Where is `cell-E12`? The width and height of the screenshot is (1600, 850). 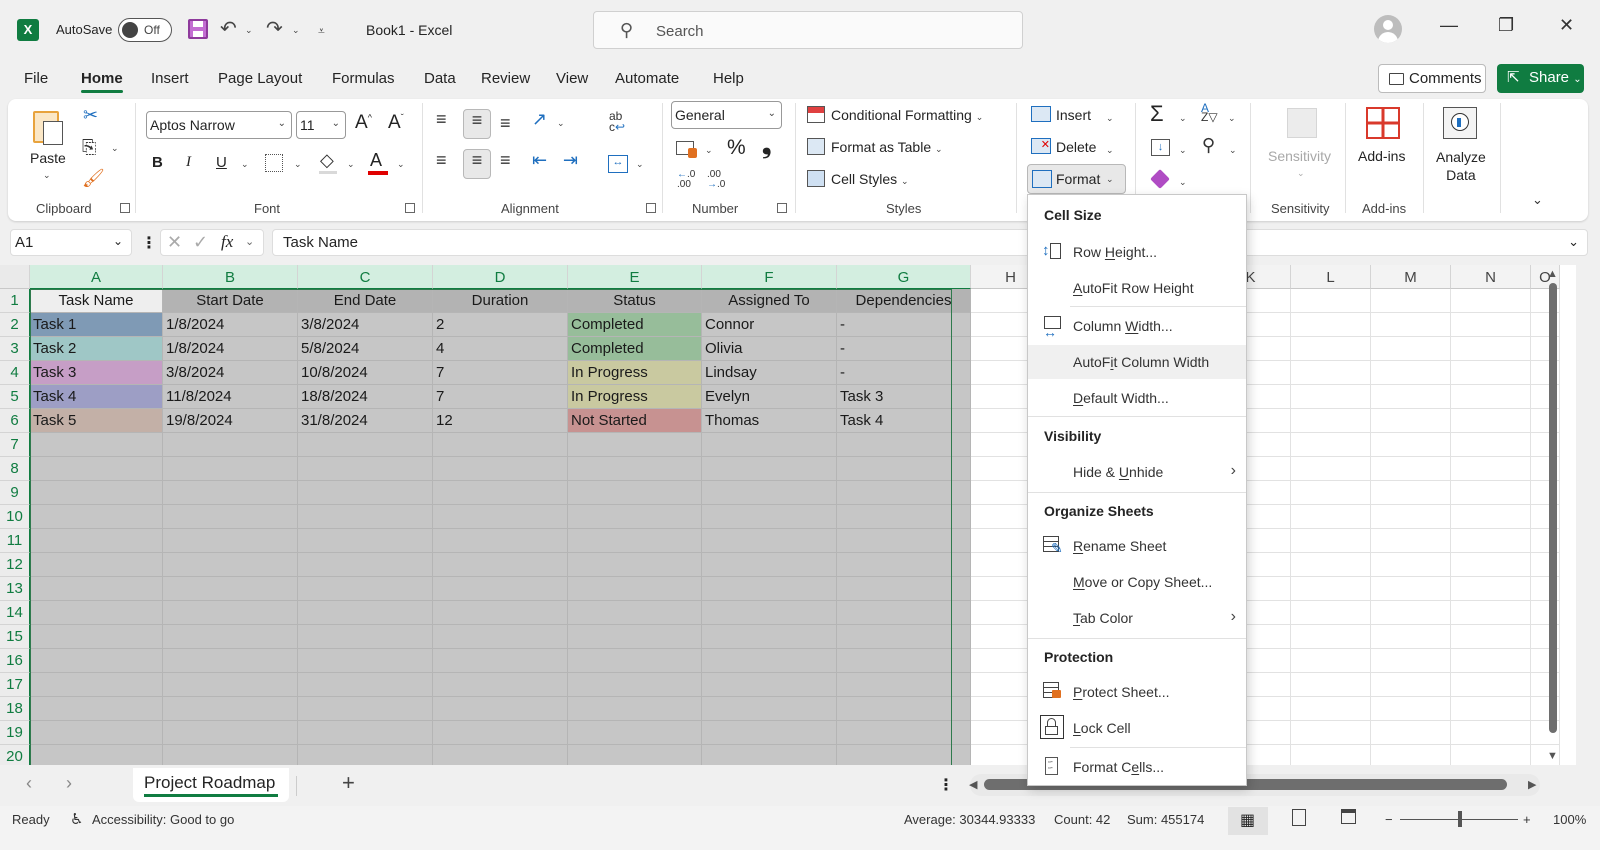 cell-E12 is located at coordinates (635, 565).